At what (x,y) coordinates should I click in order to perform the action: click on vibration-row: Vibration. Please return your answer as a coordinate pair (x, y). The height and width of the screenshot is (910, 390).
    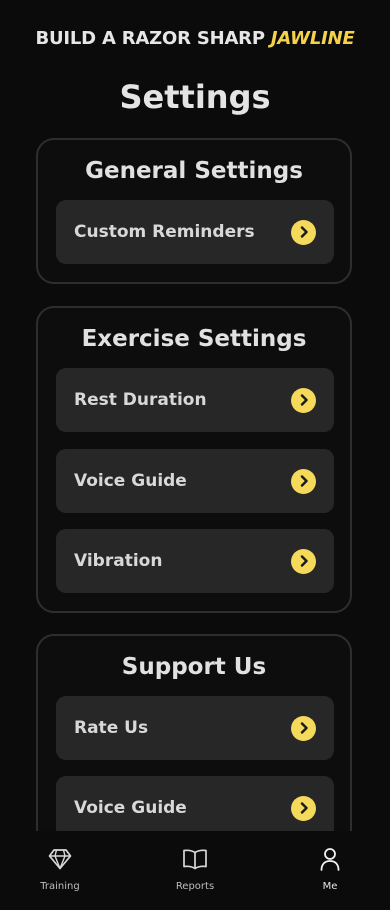
    Looking at the image, I should click on (195, 561).